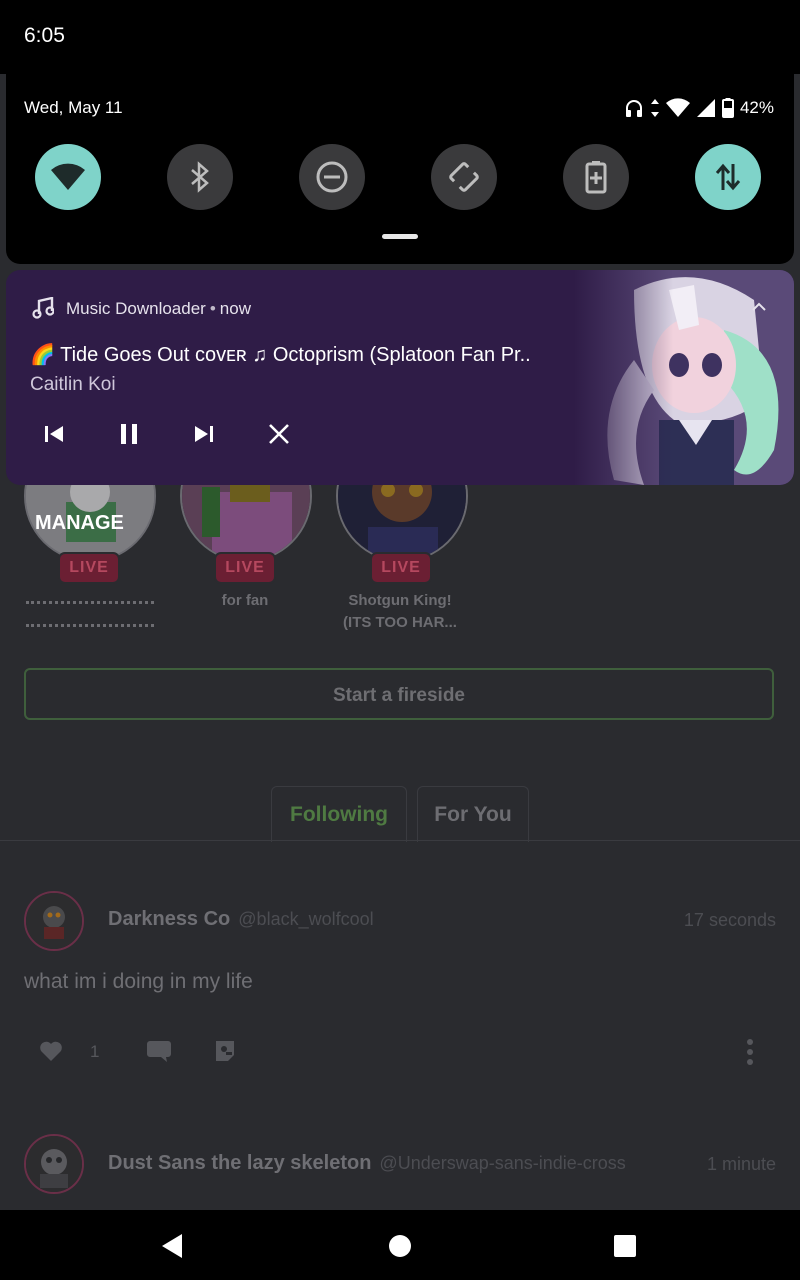 This screenshot has height=1280, width=800. I want to click on home-icon, so click(400, 1246).